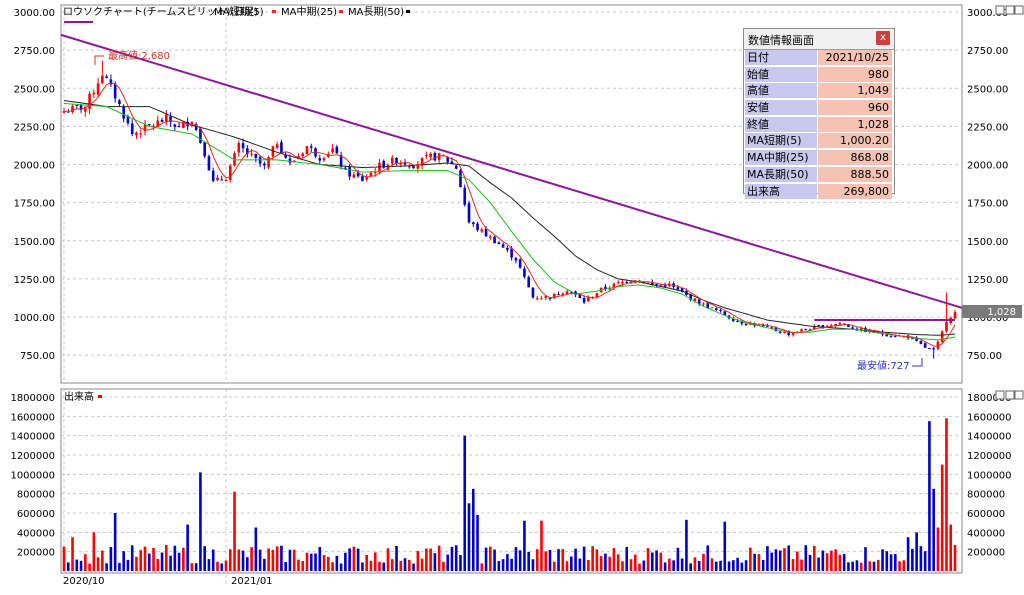  I want to click on price-tick-label-left: 3000.00, so click(34, 13).